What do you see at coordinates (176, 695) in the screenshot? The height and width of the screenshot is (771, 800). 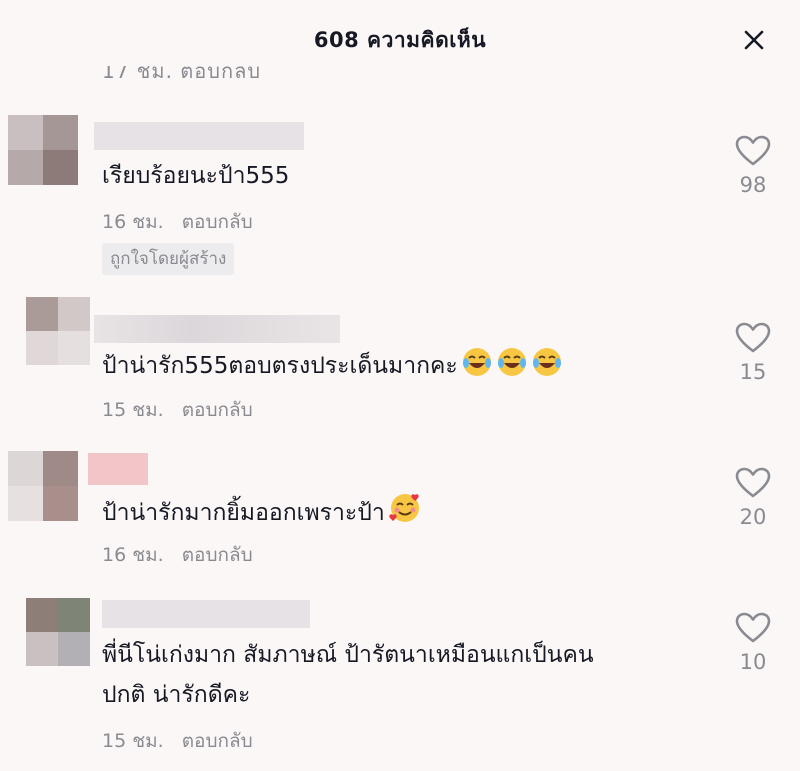 I see `comment-text-line-2: ปกติ น่ารักดีคะ` at bounding box center [176, 695].